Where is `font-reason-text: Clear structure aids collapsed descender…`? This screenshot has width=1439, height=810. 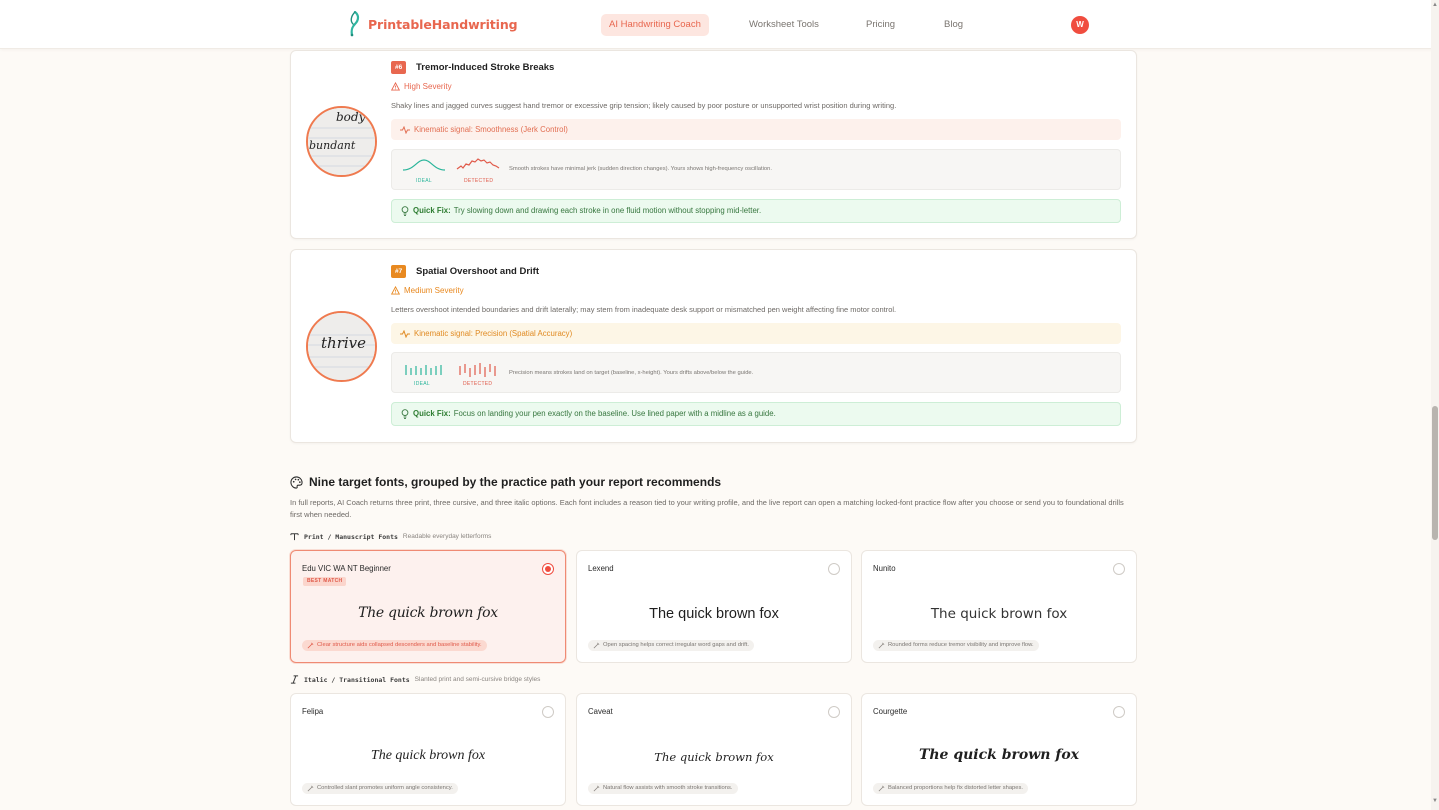
font-reason-text: Clear structure aids collapsed descender… is located at coordinates (399, 645).